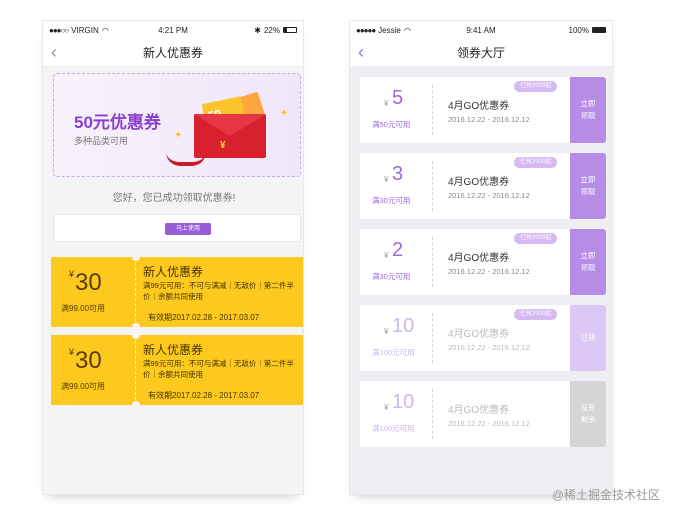 This screenshot has width=674, height=517. I want to click on envelope-yen-symbol: ¥, so click(223, 145).